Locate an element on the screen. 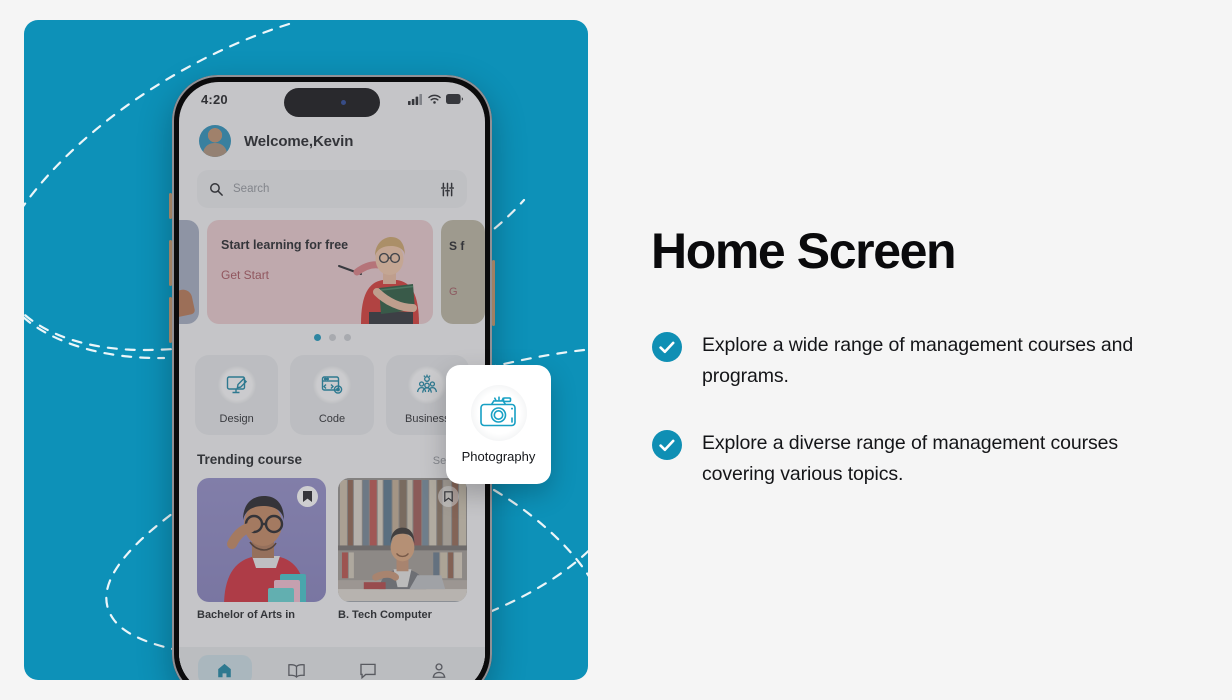 Image resolution: width=1232 pixels, height=700 pixels. battery-icon is located at coordinates (454, 99).